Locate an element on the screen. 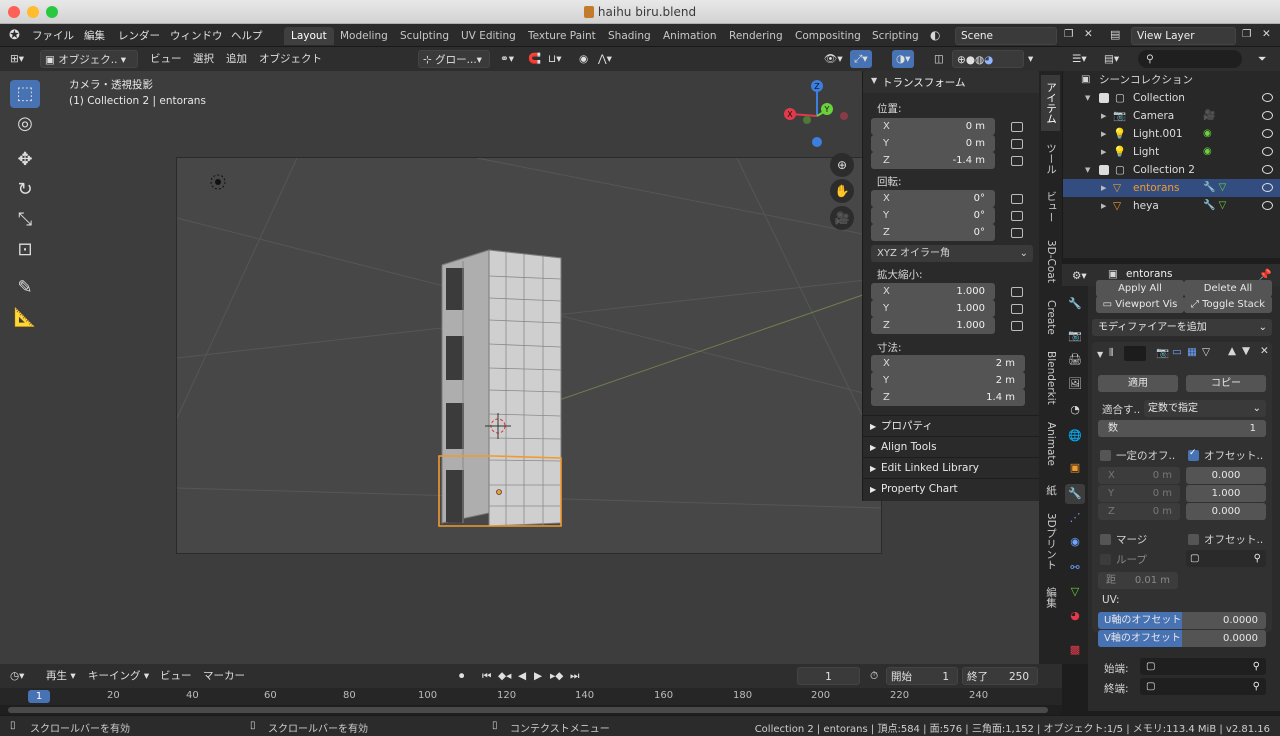 The width and height of the screenshot is (1280, 736). keying-menu: キーイング ▾ is located at coordinates (118, 676).